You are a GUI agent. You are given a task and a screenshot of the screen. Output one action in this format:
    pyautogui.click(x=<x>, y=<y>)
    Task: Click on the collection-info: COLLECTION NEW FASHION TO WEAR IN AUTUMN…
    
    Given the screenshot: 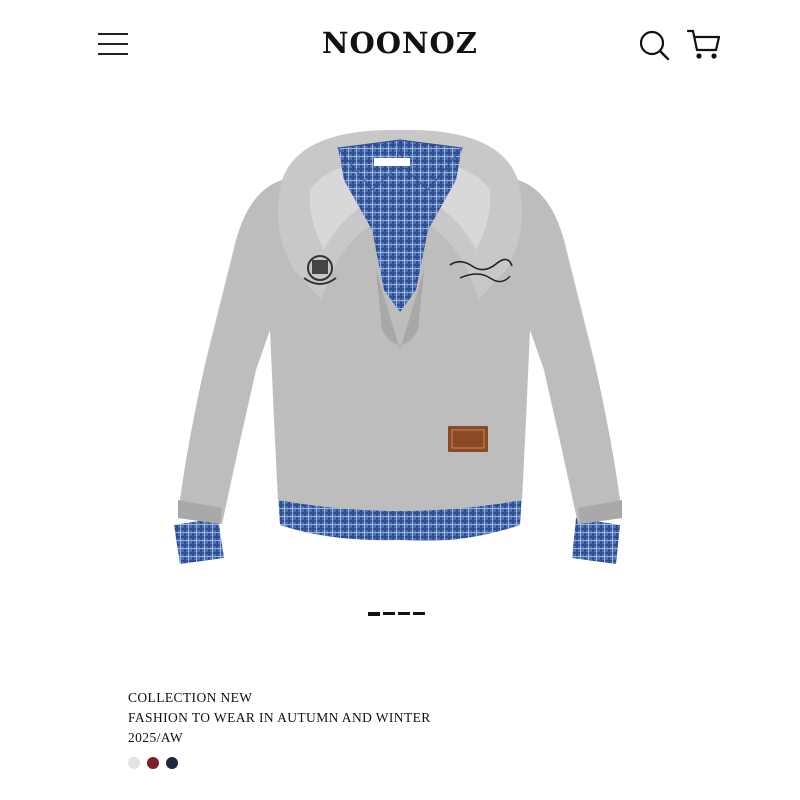 What is the action you would take?
    pyautogui.click(x=279, y=718)
    